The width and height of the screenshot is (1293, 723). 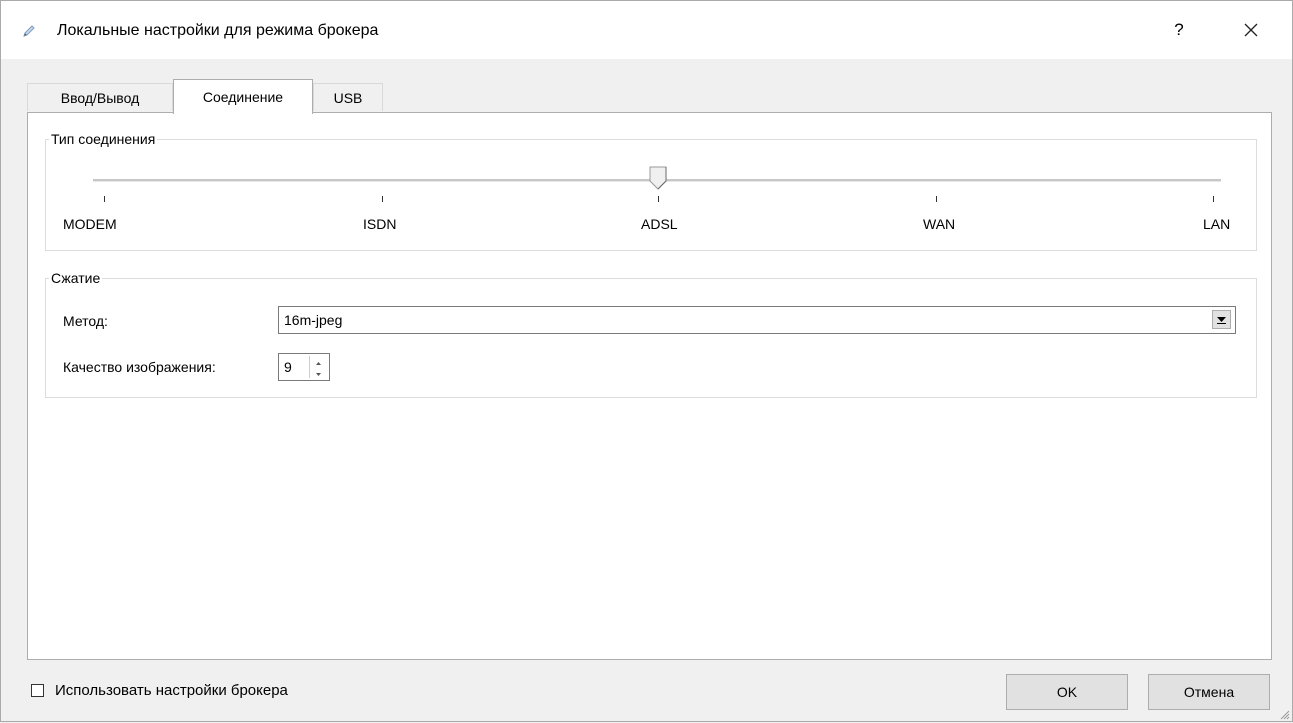 I want to click on option-label-modem: MODEM, so click(x=90, y=224).